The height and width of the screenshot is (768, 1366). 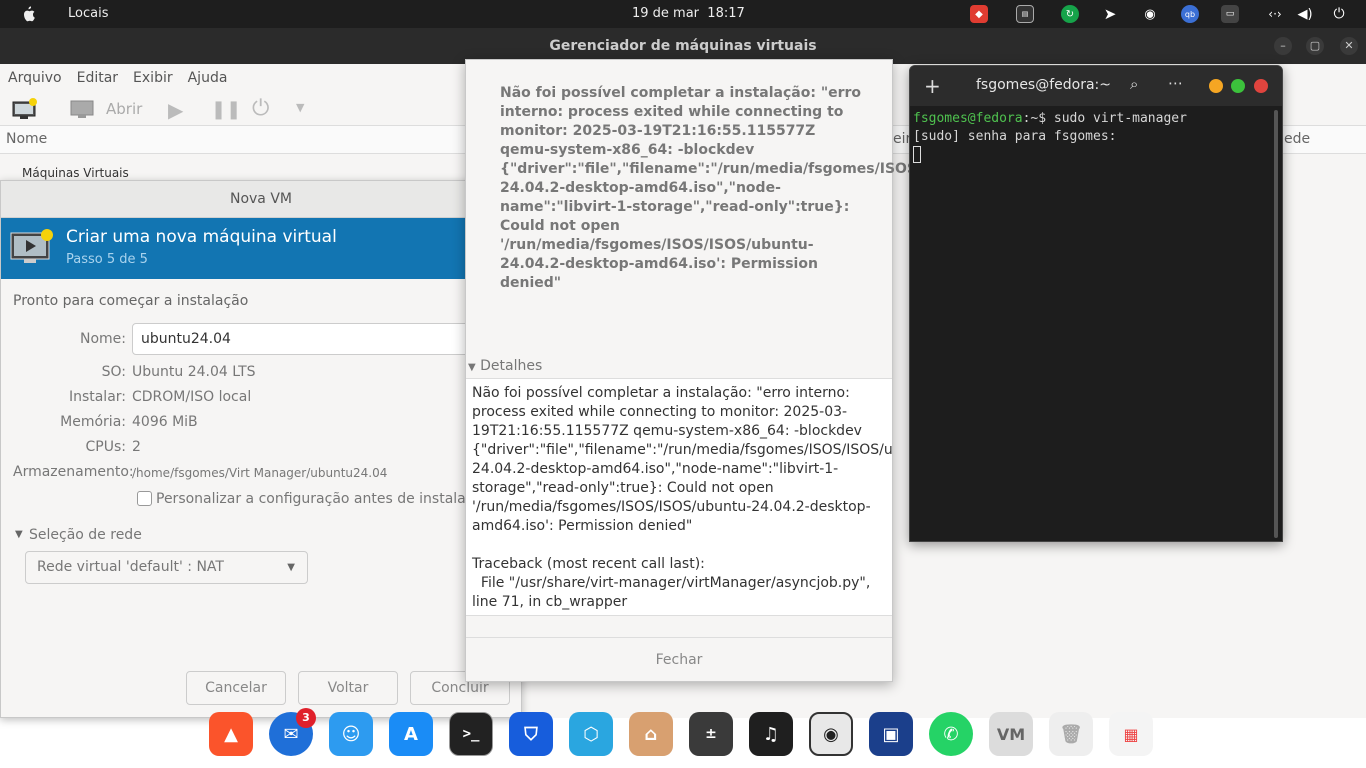 I want to click on memory-value: 4096 MiB, so click(x=165, y=422).